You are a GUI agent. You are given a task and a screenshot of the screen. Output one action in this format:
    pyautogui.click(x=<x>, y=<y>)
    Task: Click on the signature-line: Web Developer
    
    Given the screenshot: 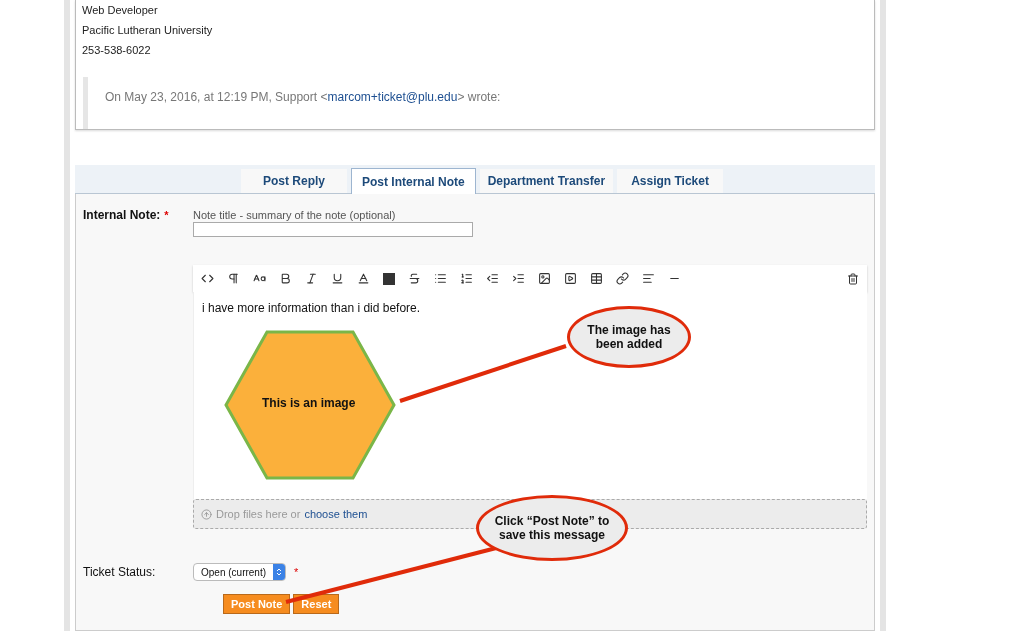 What is the action you would take?
    pyautogui.click(x=120, y=10)
    